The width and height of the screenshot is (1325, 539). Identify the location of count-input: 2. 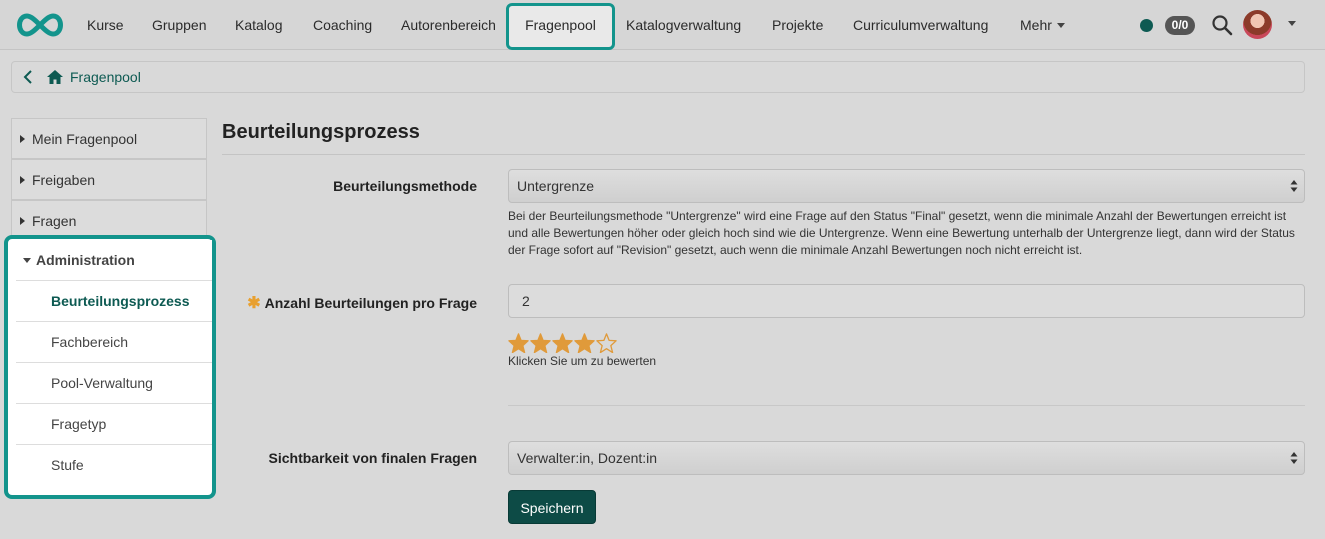
(906, 301).